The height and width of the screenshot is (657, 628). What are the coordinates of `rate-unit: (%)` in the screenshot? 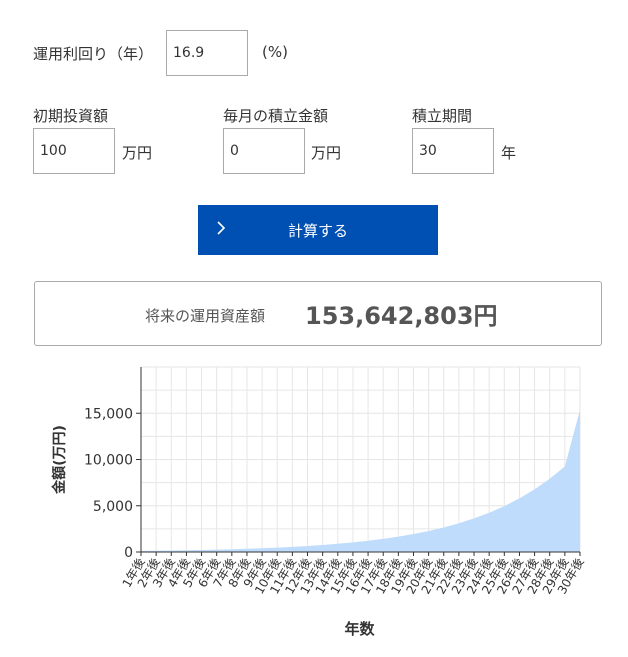 It's located at (275, 52).